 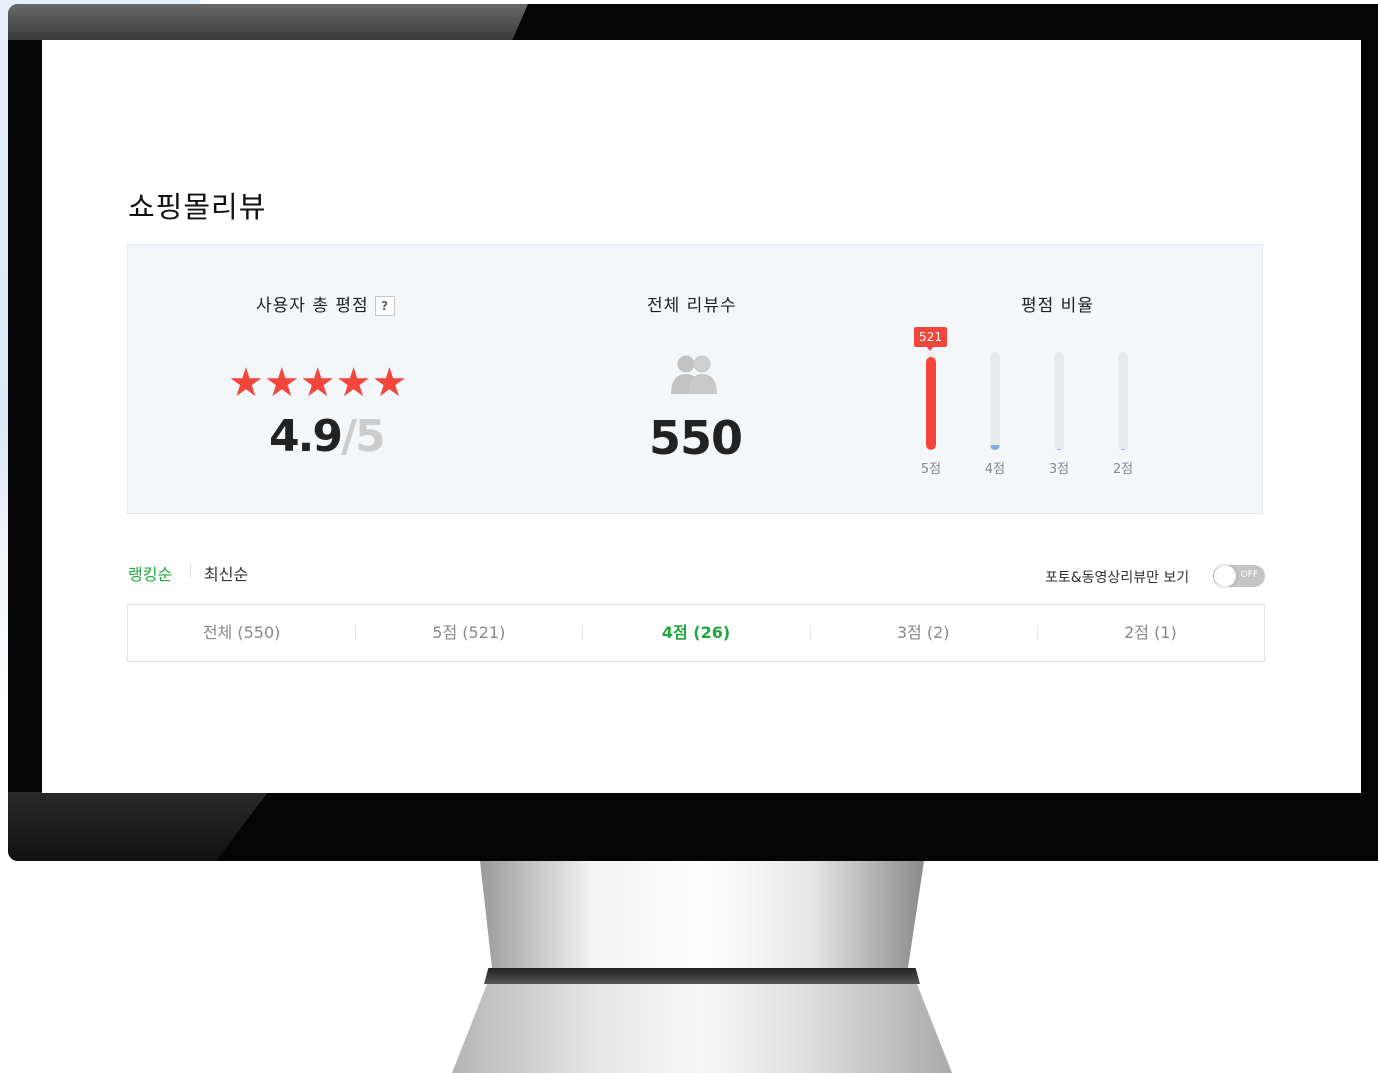 I want to click on rating-filter-tab: 4점 (26), so click(x=695, y=633).